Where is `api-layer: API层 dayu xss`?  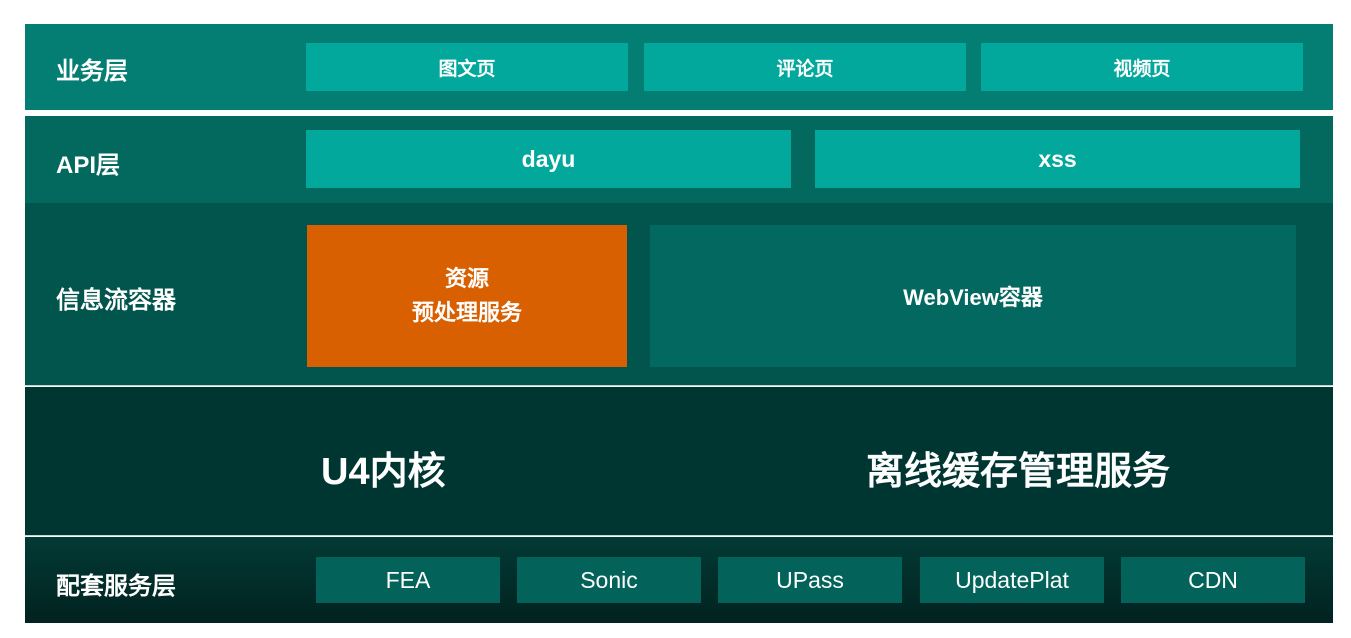 api-layer: API层 dayu xss is located at coordinates (679, 159).